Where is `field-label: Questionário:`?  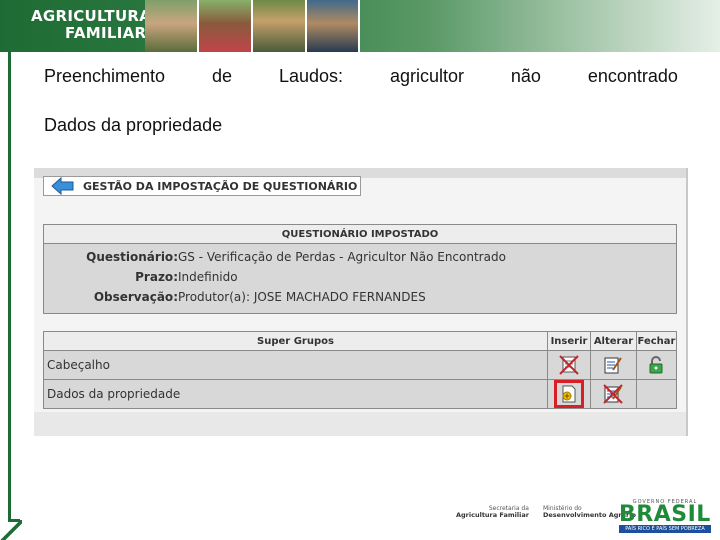 field-label: Questionário: is located at coordinates (132, 257).